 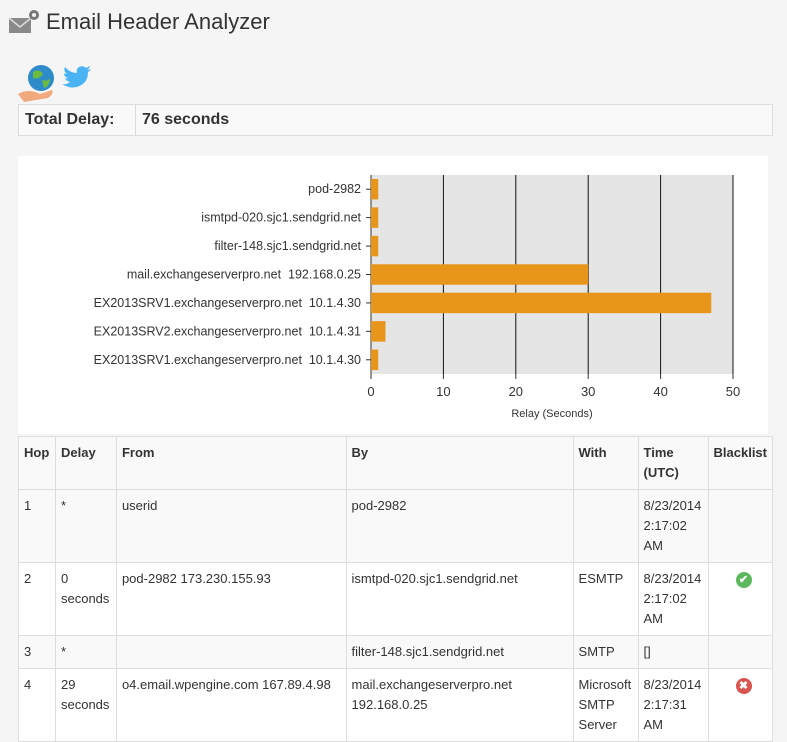 What do you see at coordinates (459, 463) in the screenshot?
I see `col-by: By` at bounding box center [459, 463].